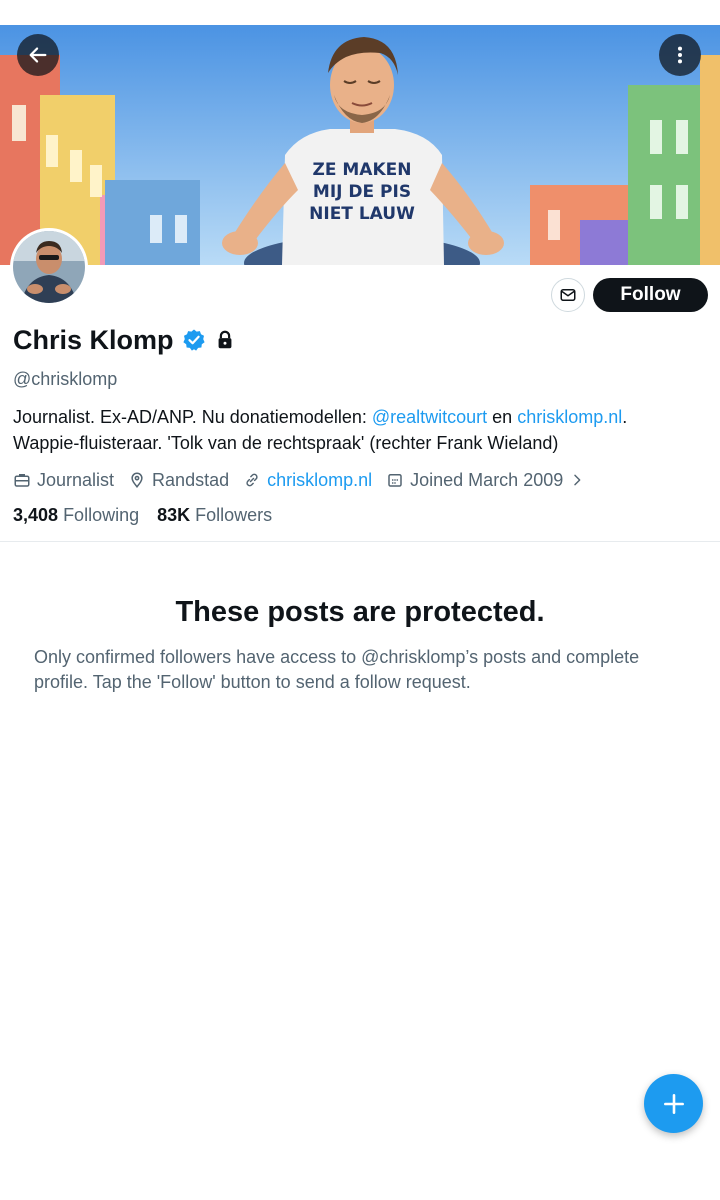  I want to click on plus-icon, so click(673, 1103).